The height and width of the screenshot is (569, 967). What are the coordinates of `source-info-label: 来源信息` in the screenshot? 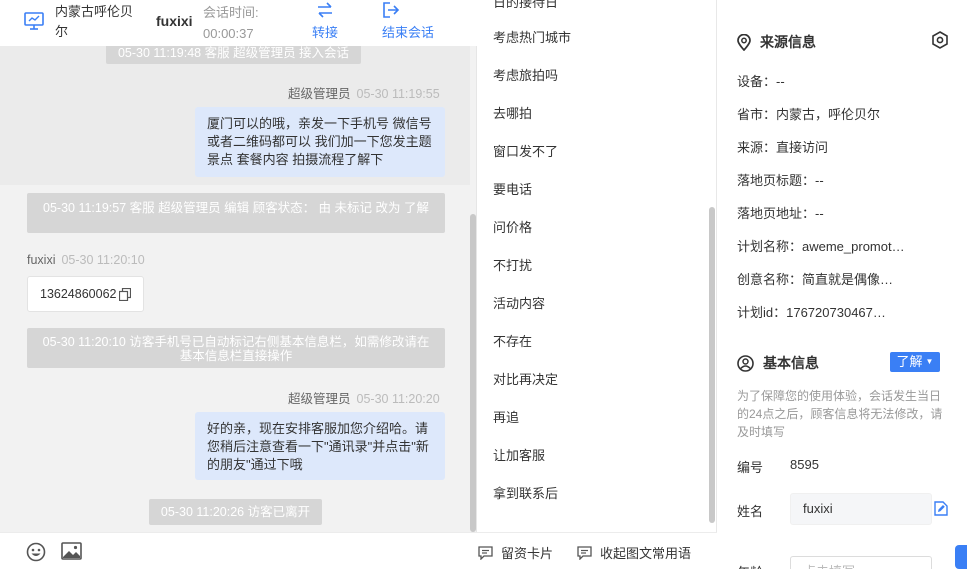 It's located at (788, 42).